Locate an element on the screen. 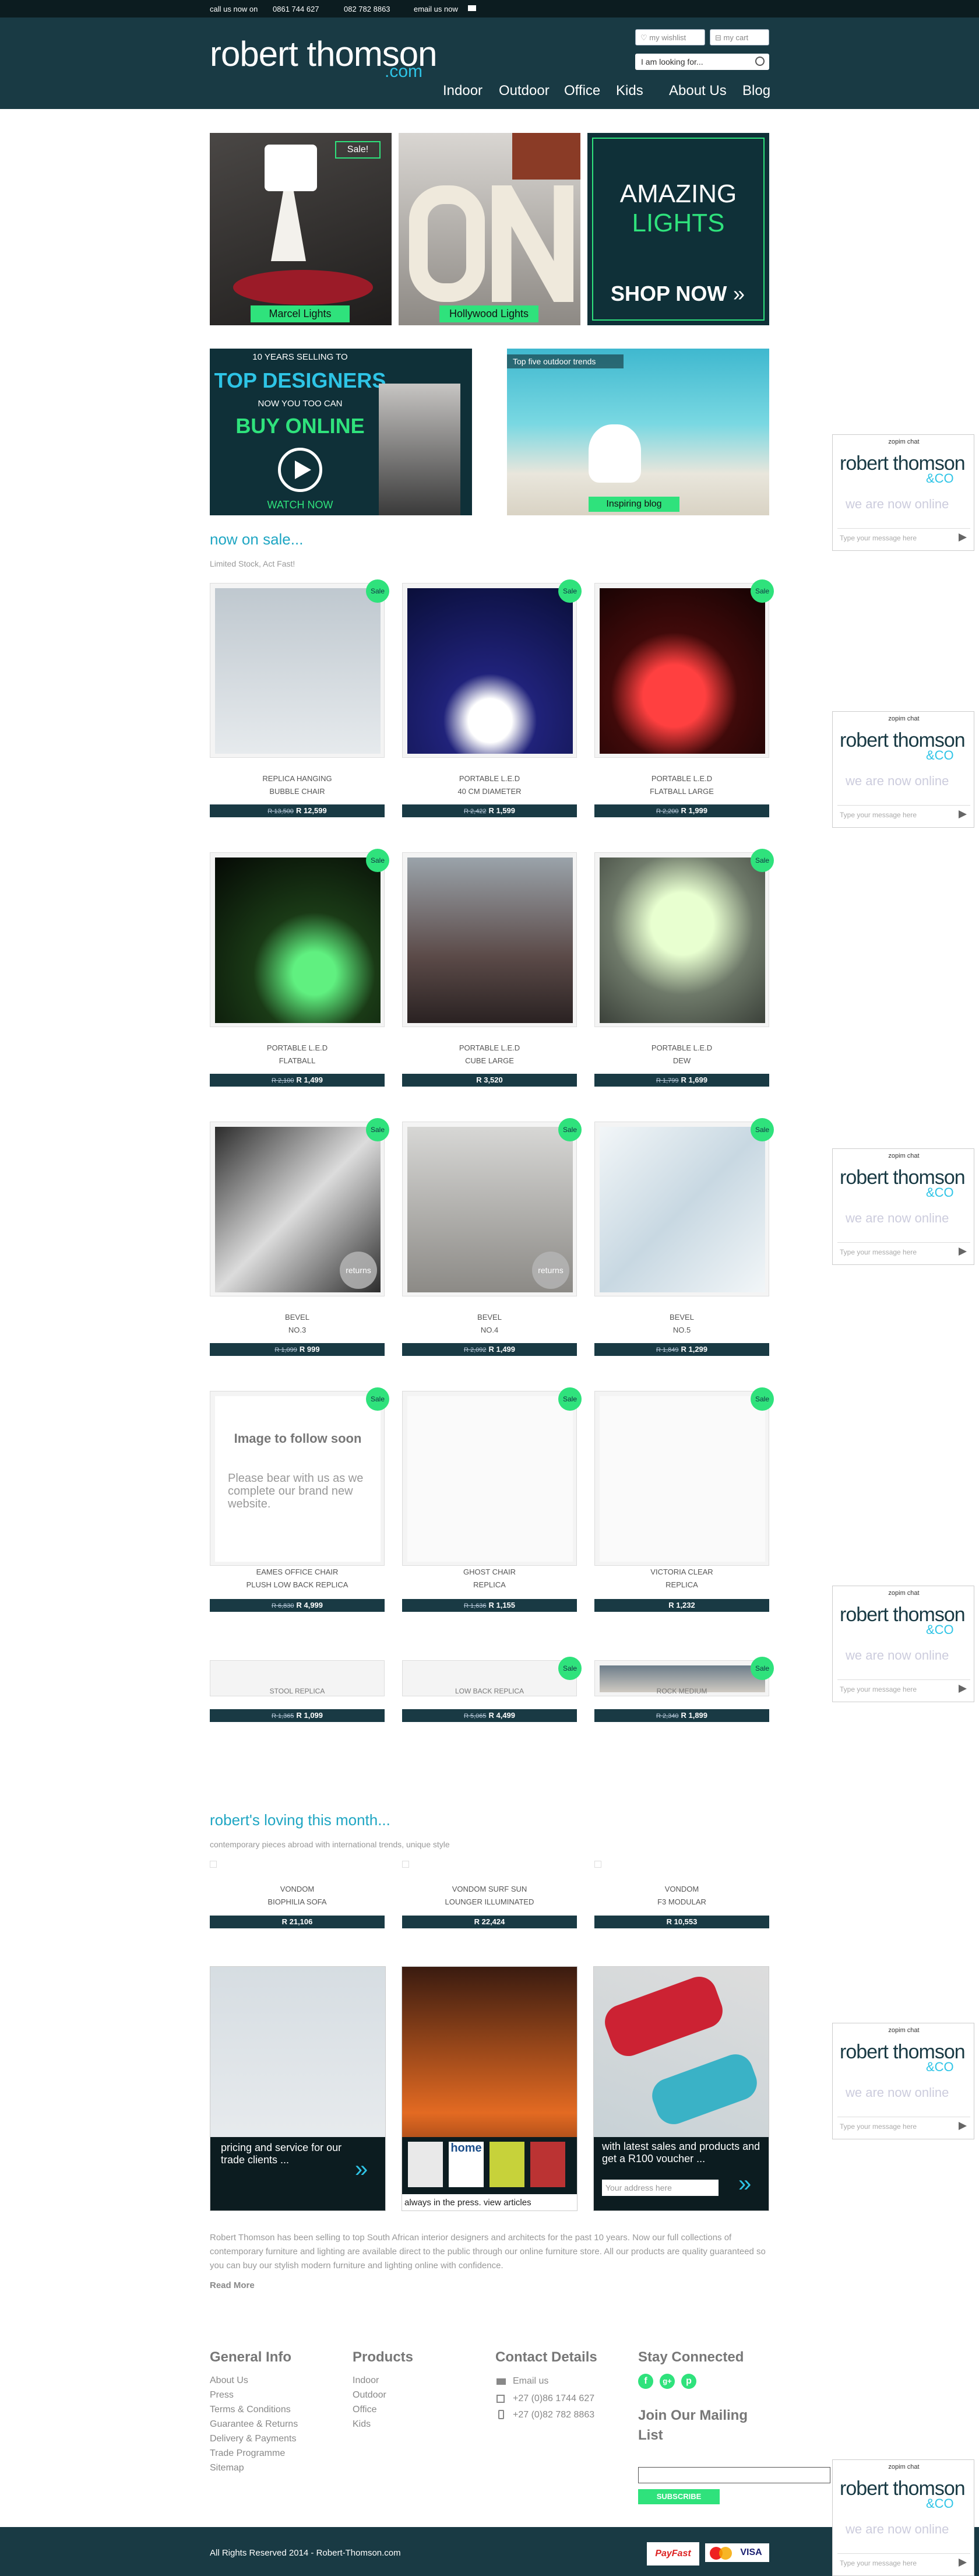 The width and height of the screenshot is (979, 2576). nav-office: Office is located at coordinates (582, 91).